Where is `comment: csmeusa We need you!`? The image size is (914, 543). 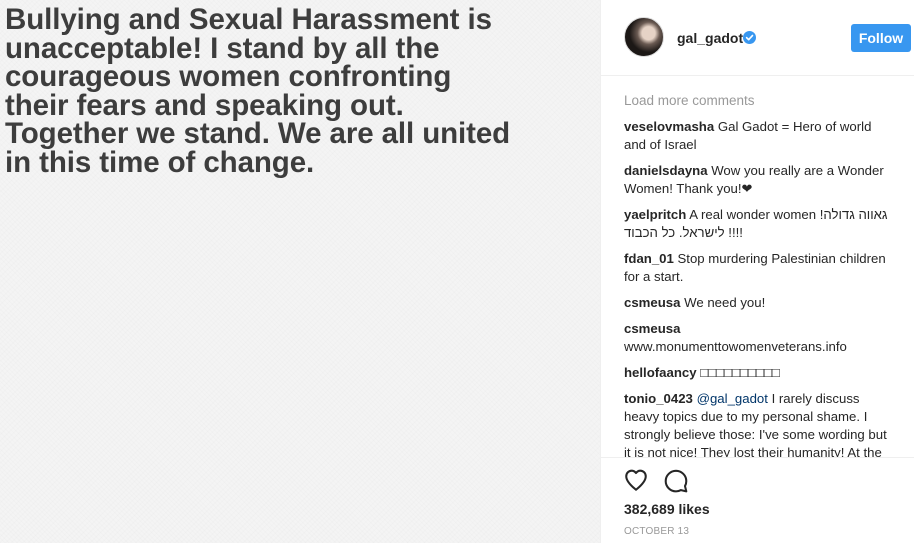 comment: csmeusa We need you! is located at coordinates (759, 303).